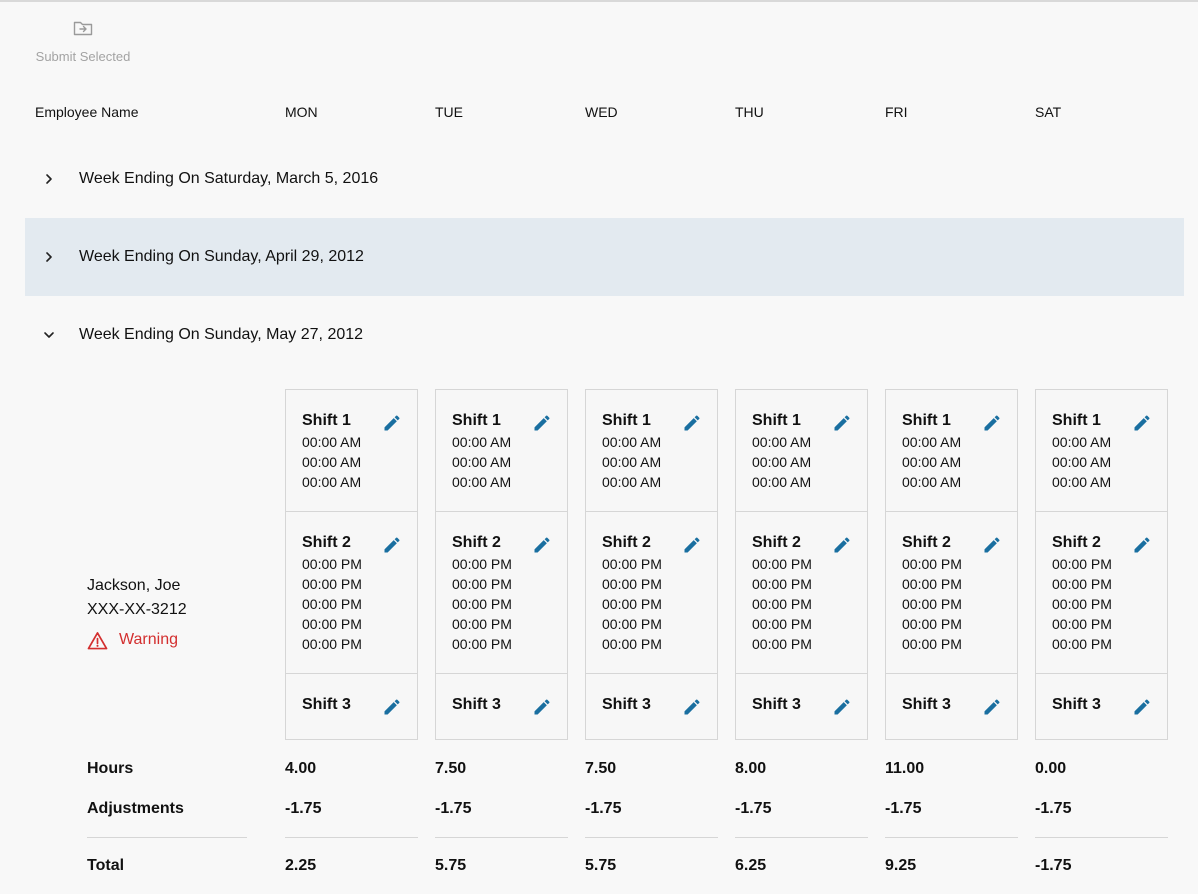 The width and height of the screenshot is (1198, 894). I want to click on week-row: Week Ending On Sunday, April 29, 2012, so click(604, 257).